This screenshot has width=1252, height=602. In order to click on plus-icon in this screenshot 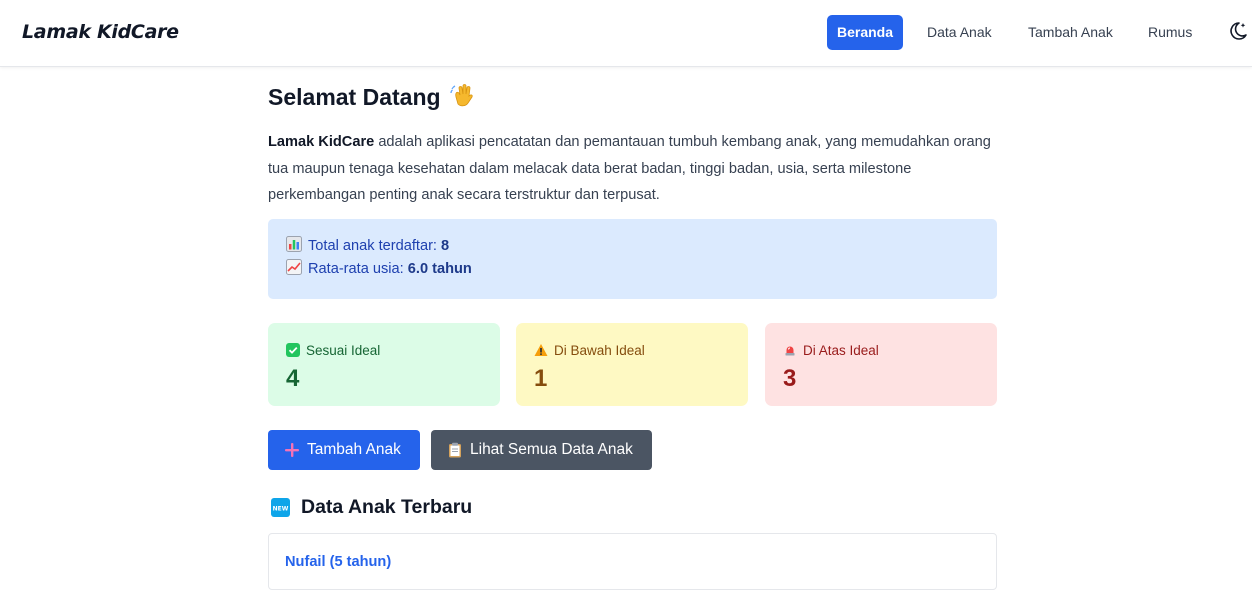, I will do `click(292, 450)`.